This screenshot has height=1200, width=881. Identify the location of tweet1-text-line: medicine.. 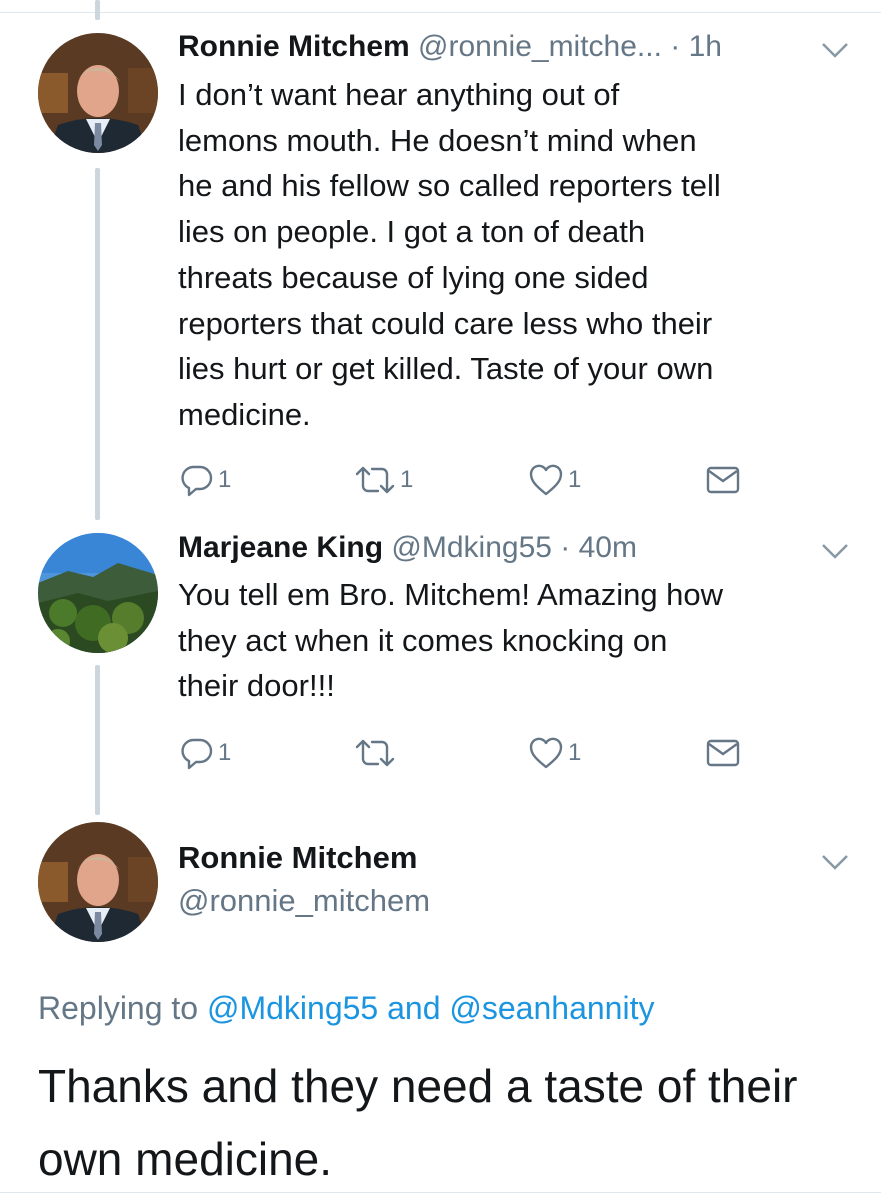
(244, 414).